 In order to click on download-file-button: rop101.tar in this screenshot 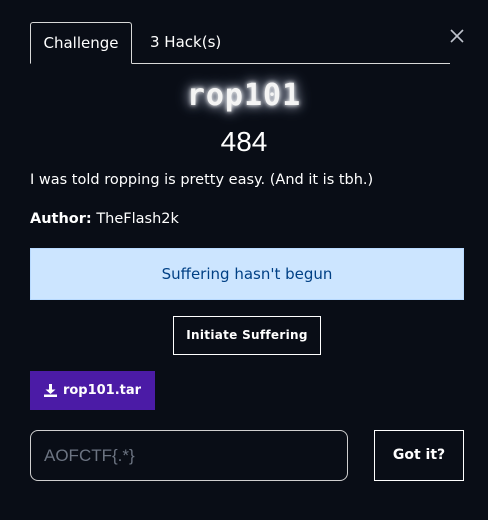, I will do `click(92, 390)`.